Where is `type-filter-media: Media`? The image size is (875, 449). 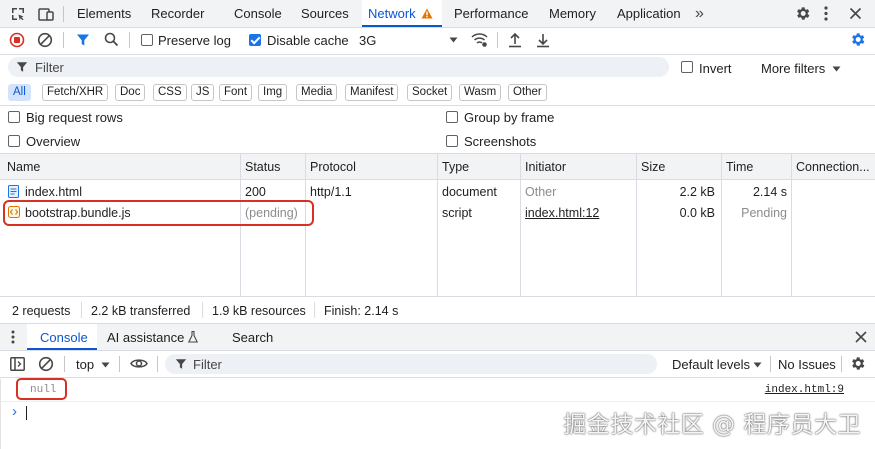
type-filter-media: Media is located at coordinates (317, 92).